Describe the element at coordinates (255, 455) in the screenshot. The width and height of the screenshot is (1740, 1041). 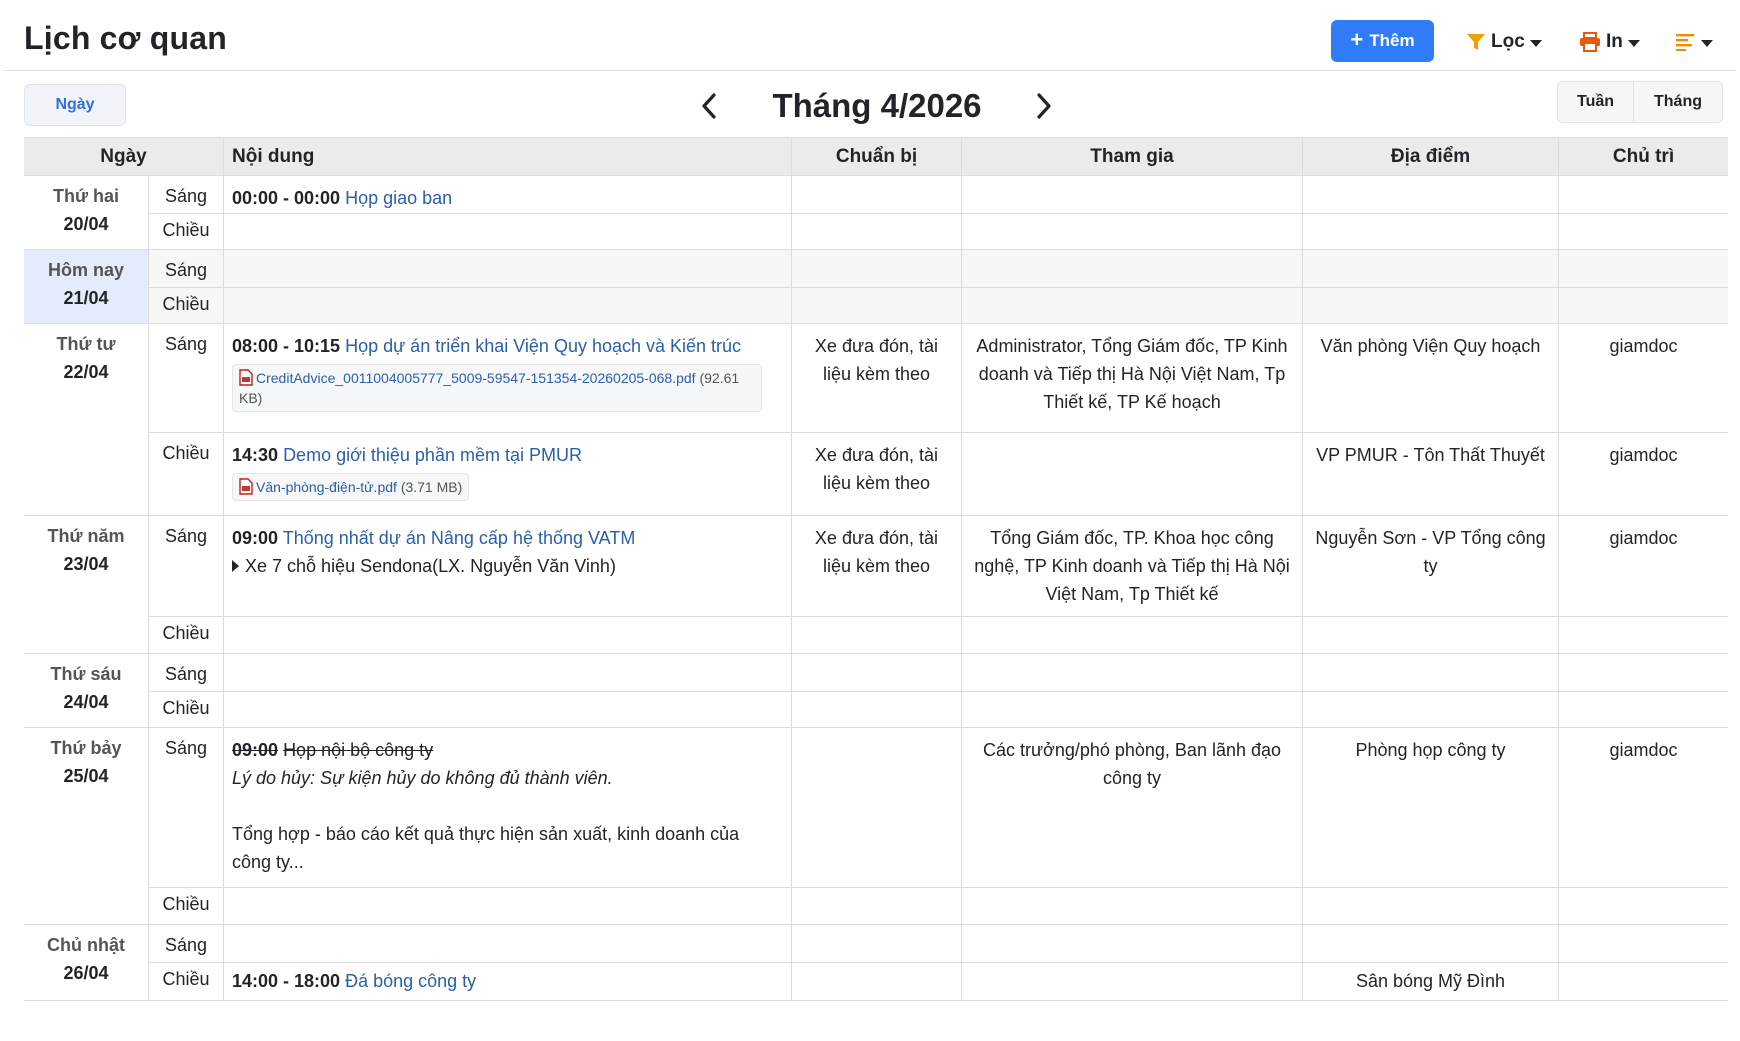
I see `event-time: 14:30` at that location.